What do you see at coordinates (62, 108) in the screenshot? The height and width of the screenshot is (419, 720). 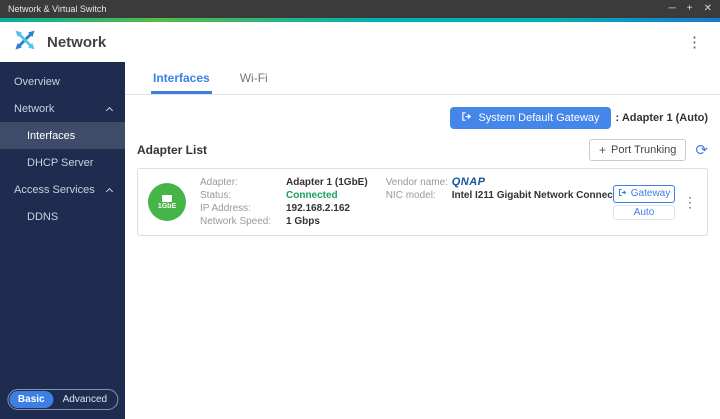 I see `sidebar-group-network: Network` at bounding box center [62, 108].